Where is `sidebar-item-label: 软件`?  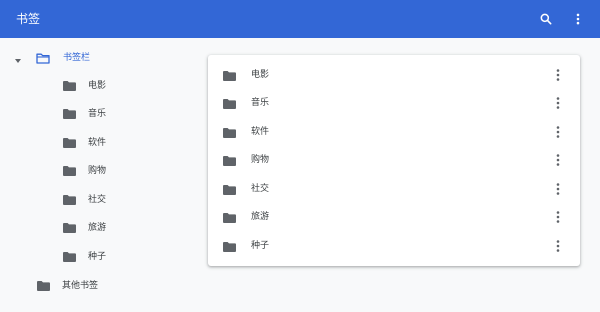
sidebar-item-label: 软件 is located at coordinates (97, 143).